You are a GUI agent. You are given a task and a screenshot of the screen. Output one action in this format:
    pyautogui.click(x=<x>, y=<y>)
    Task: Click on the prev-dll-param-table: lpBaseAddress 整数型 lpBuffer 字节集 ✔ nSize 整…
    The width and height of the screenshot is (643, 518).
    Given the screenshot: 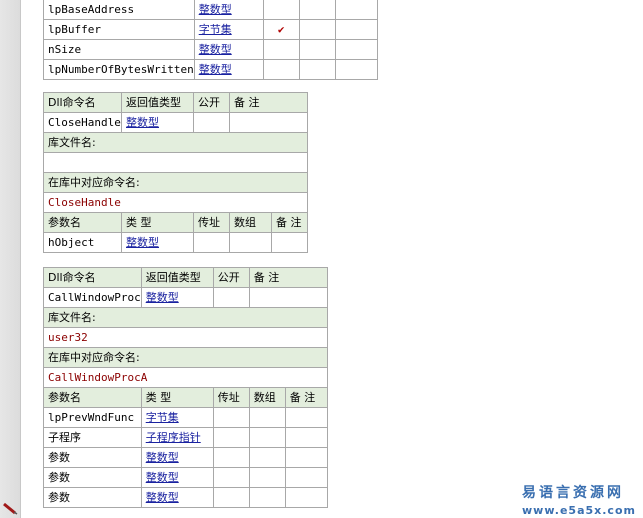 What is the action you would take?
    pyautogui.click(x=210, y=40)
    